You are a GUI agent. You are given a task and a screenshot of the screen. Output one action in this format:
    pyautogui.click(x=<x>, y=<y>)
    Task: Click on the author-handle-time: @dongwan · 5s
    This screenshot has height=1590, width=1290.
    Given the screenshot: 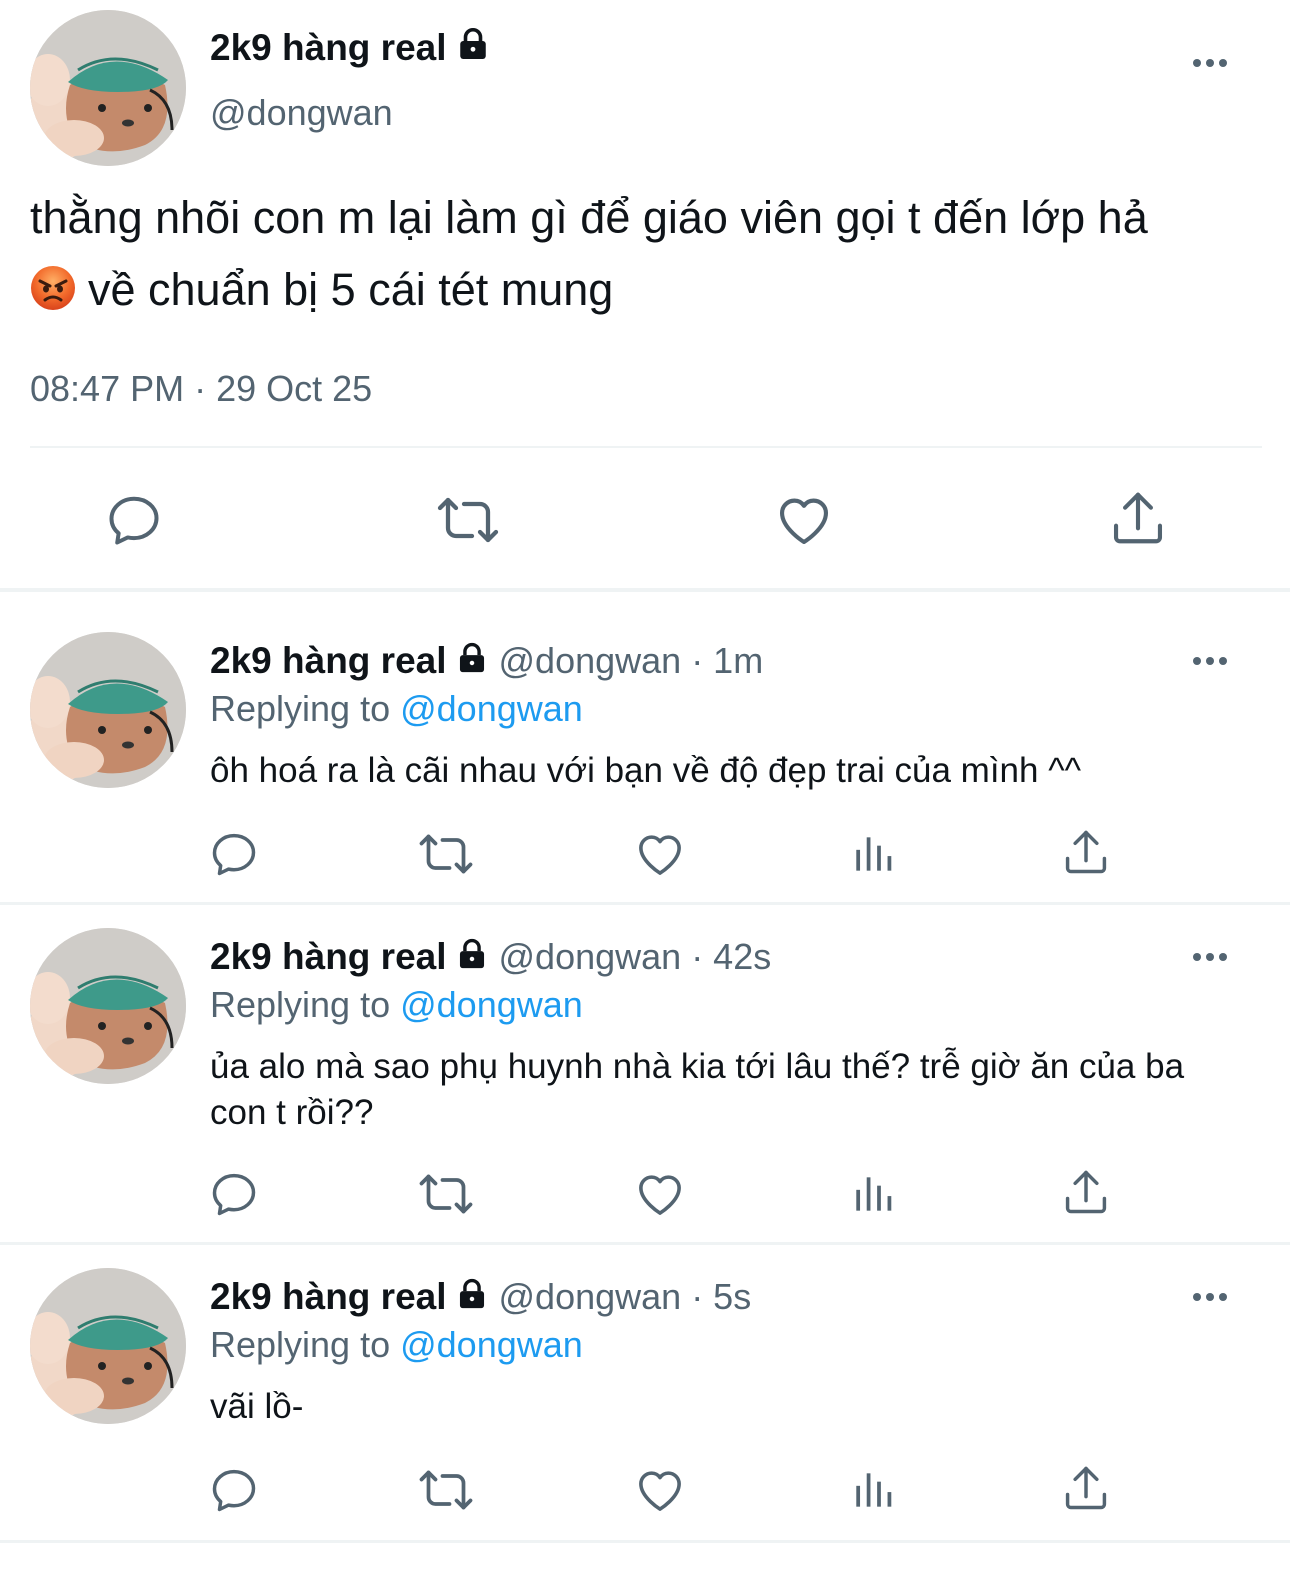 What is the action you would take?
    pyautogui.click(x=625, y=1296)
    